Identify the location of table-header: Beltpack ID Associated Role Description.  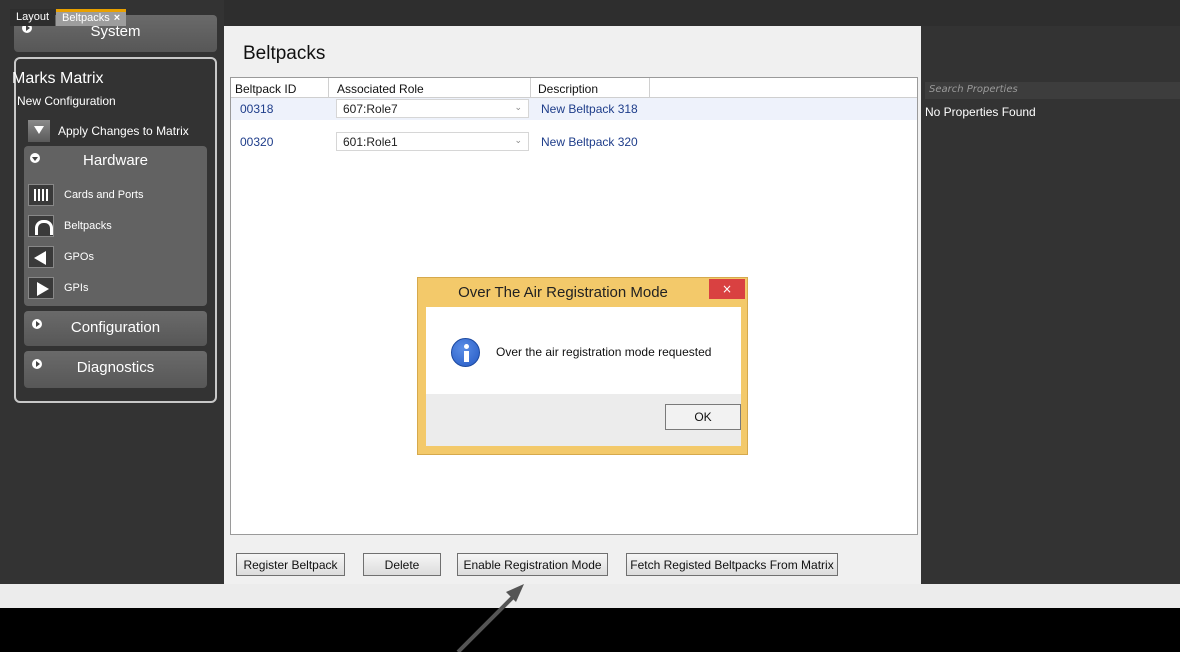
(574, 88).